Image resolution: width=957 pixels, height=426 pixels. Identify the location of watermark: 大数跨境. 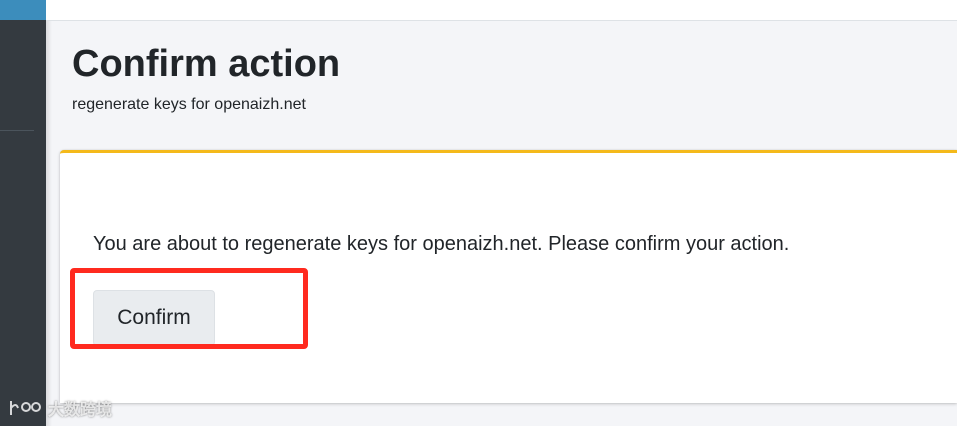
(60, 408).